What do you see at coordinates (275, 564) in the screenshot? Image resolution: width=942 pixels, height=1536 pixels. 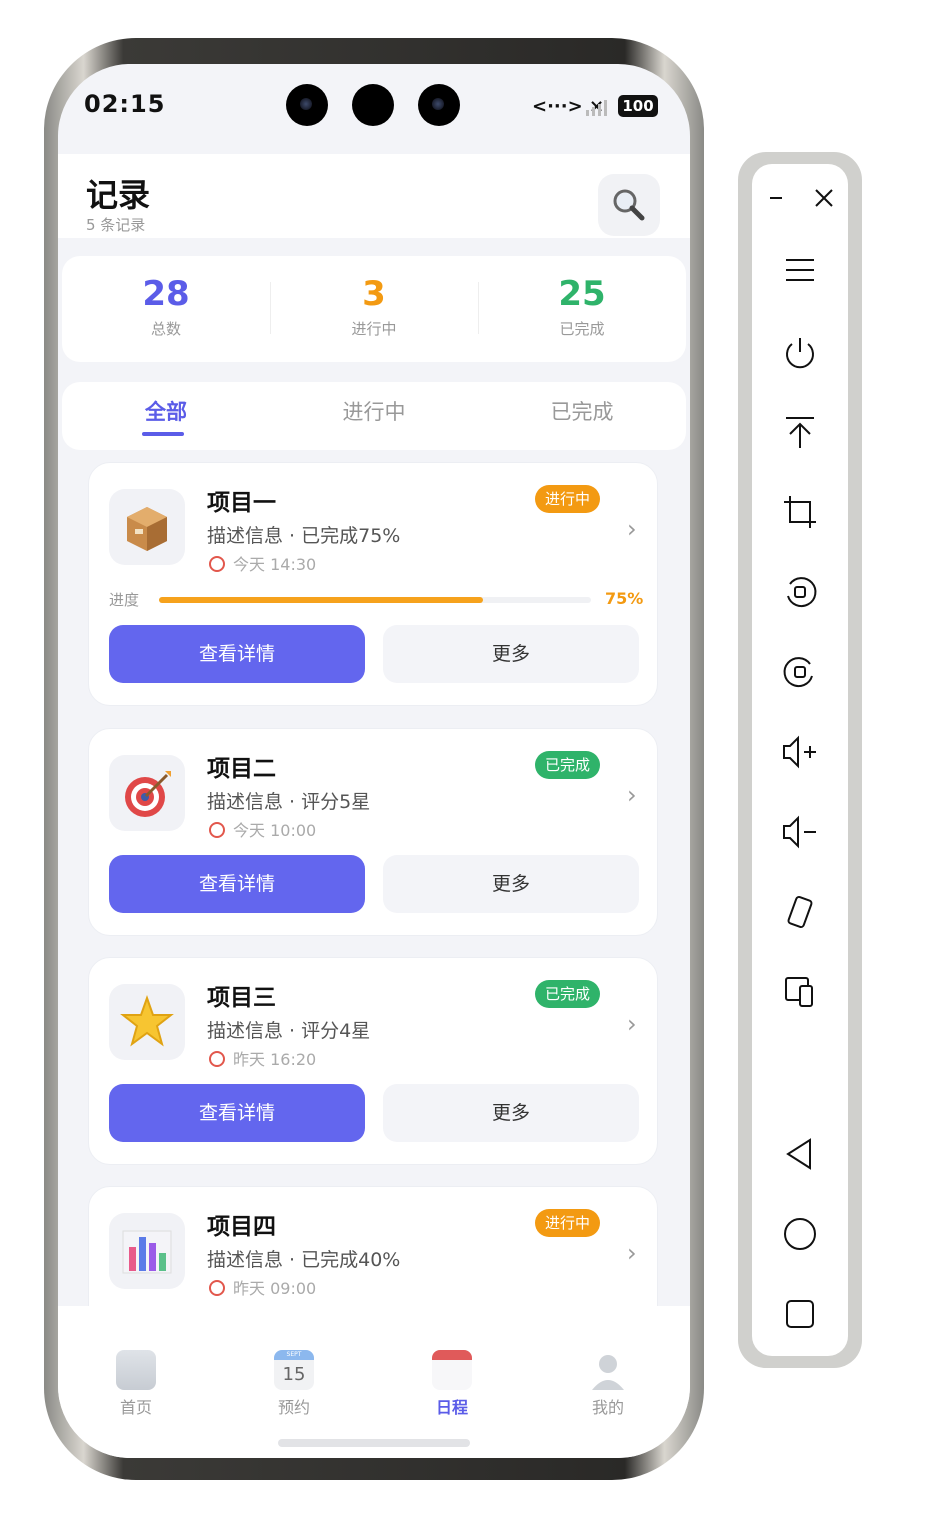 I see `card-time-text: 今天 14:30` at bounding box center [275, 564].